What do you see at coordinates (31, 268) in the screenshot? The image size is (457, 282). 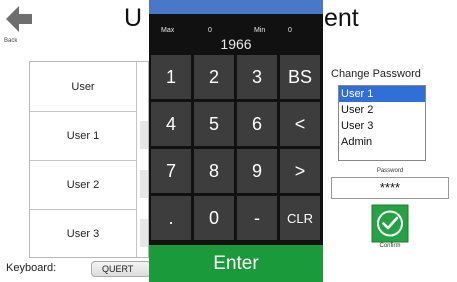 I see `keyboard-label: Keyboard:` at bounding box center [31, 268].